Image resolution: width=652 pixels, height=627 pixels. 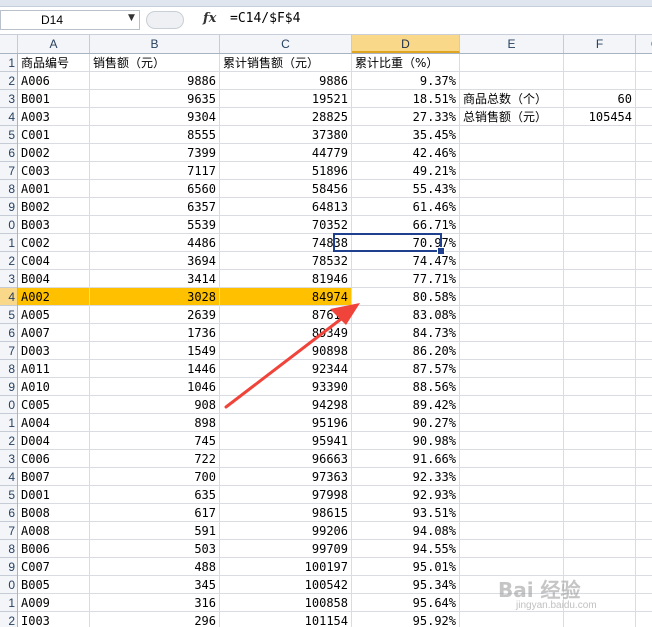 I want to click on cell-product-id: D004, so click(x=54, y=441).